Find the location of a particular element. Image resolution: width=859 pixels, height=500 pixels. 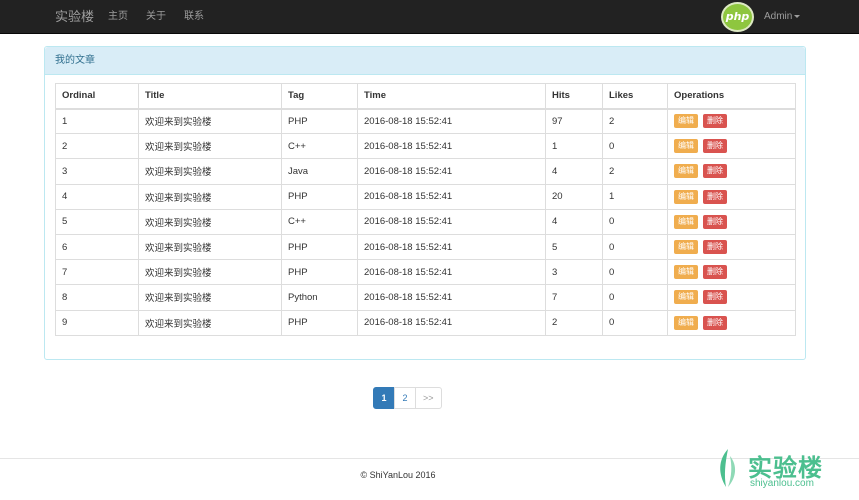

column-header-likes: Likes is located at coordinates (635, 96).